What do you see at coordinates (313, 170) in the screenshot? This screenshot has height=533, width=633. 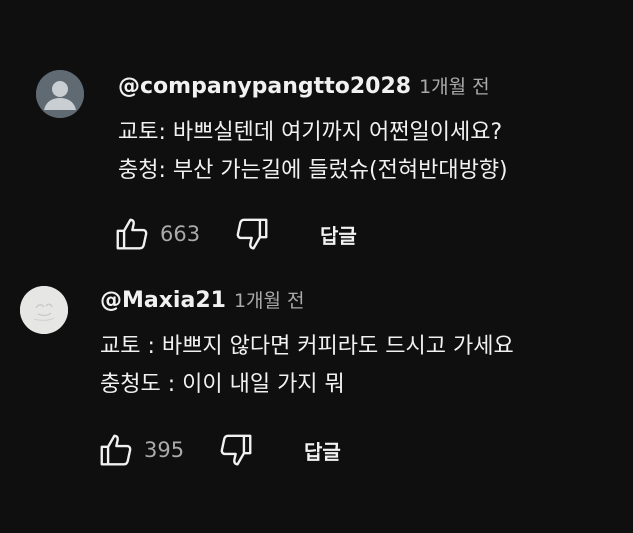 I see `comment-text-line: 충청: 부산 가는길에 들렀슈(전혀반대방향)` at bounding box center [313, 170].